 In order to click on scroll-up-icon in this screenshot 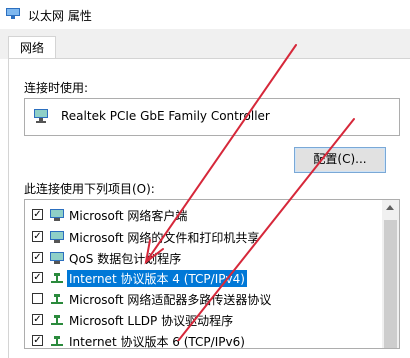, I will do `click(390, 207)`.